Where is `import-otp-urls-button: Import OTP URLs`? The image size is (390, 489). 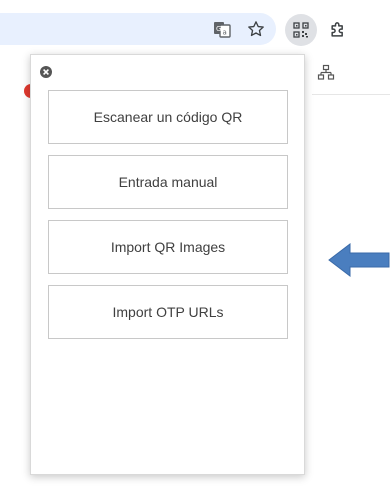
import-otp-urls-button: Import OTP URLs is located at coordinates (168, 312).